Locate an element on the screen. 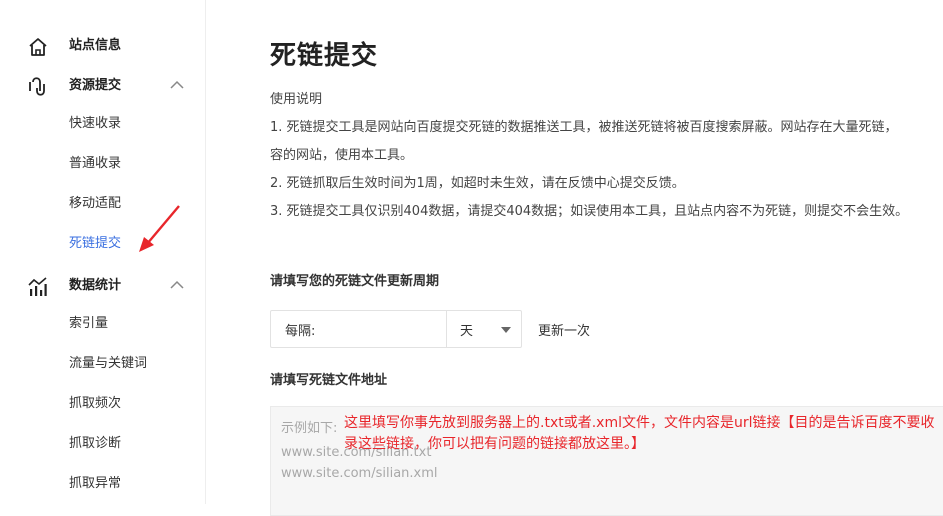  sidebar-group-label: 站点信息 is located at coordinates (95, 45).